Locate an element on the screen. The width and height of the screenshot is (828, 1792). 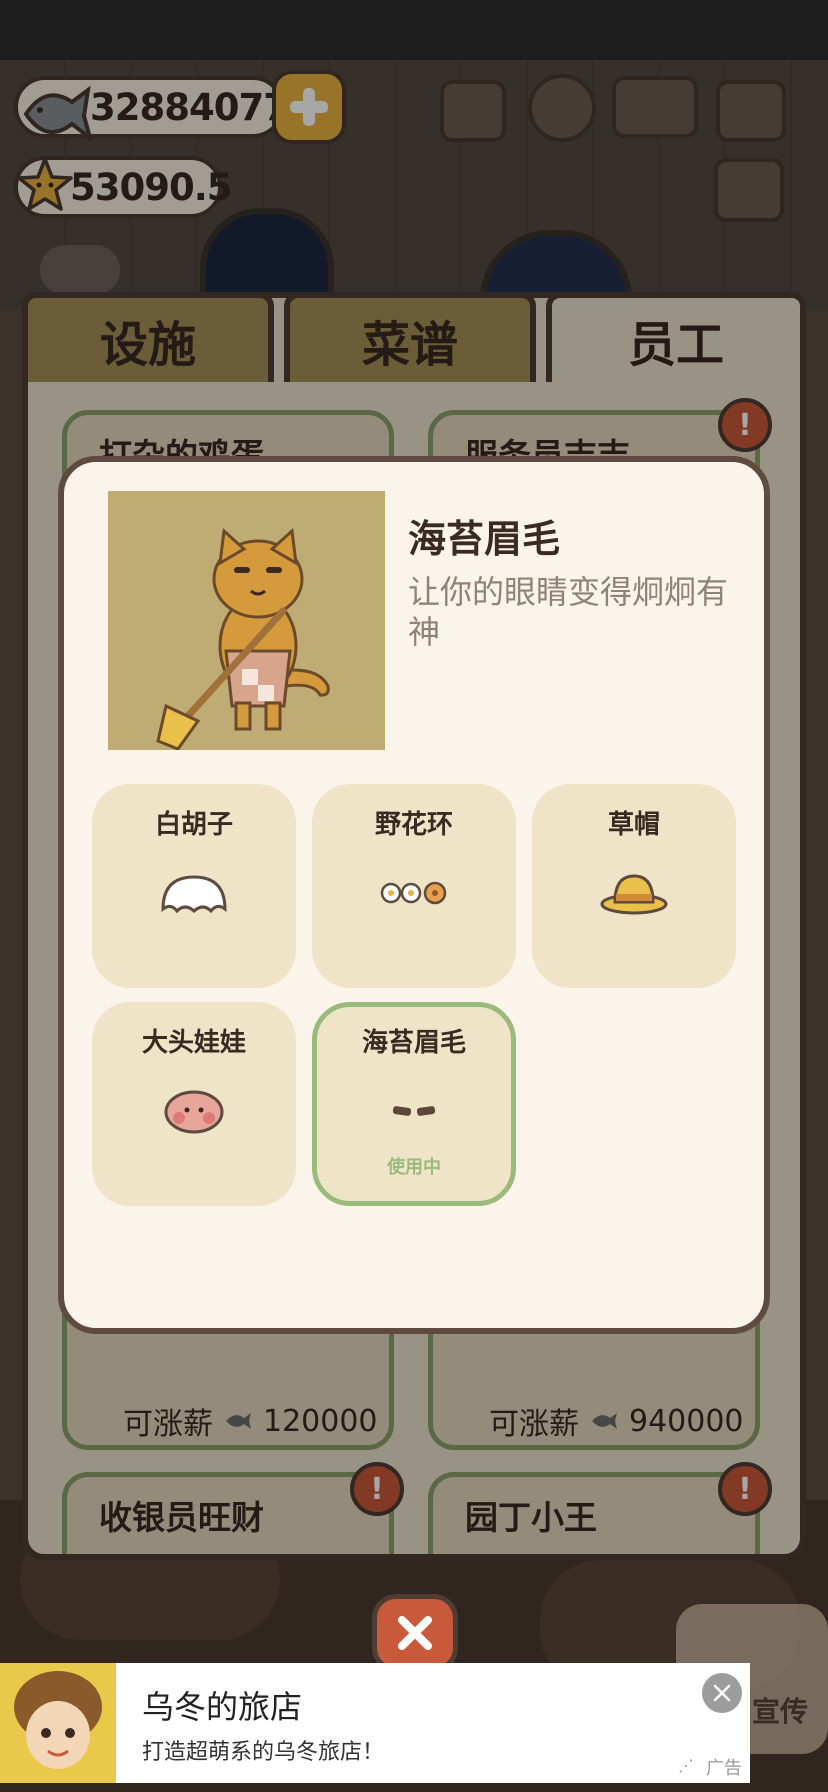
ad-character-image is located at coordinates (58, 1720).